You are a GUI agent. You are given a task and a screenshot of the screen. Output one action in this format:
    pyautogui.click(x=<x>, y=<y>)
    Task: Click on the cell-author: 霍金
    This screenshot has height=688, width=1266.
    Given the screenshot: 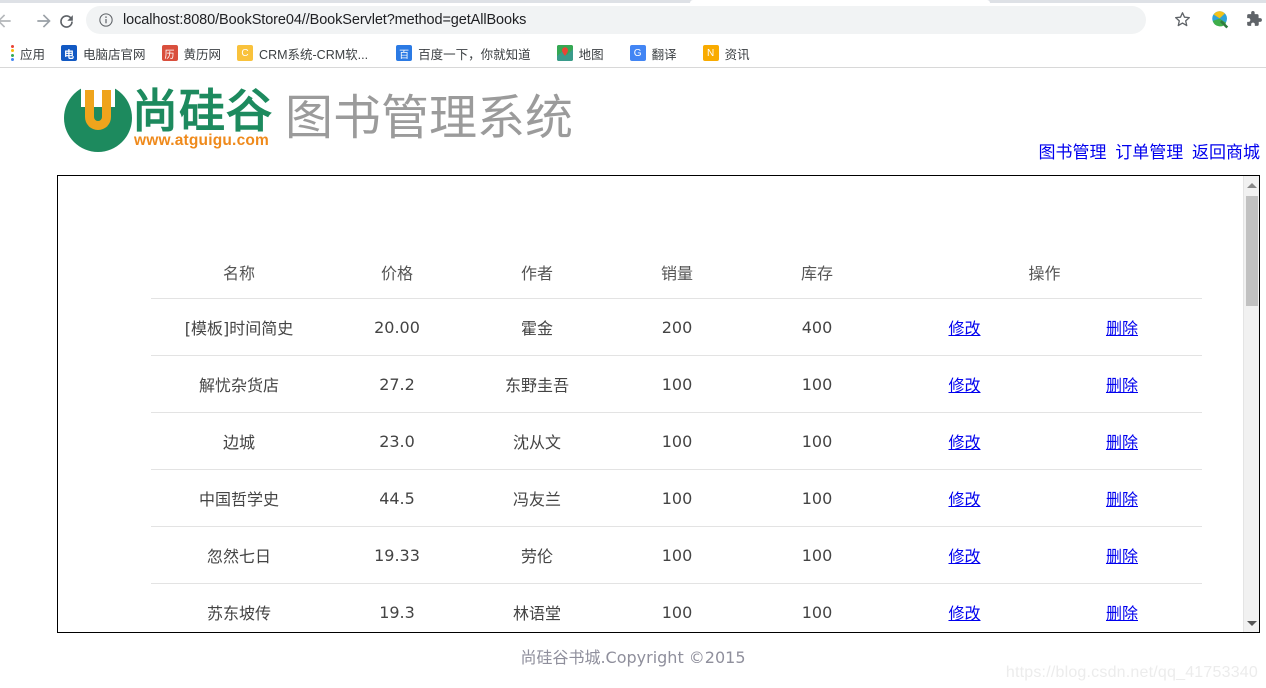 What is the action you would take?
    pyautogui.click(x=537, y=327)
    